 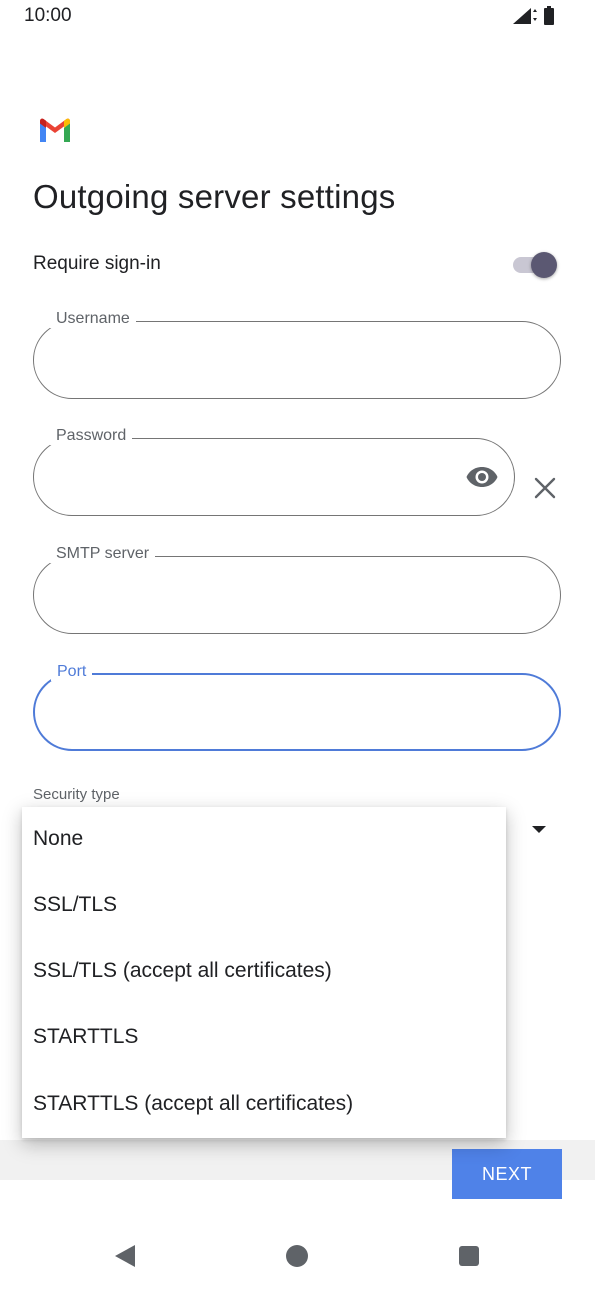 I want to click on menu-item-starttls: STARTTLS, so click(x=264, y=1038).